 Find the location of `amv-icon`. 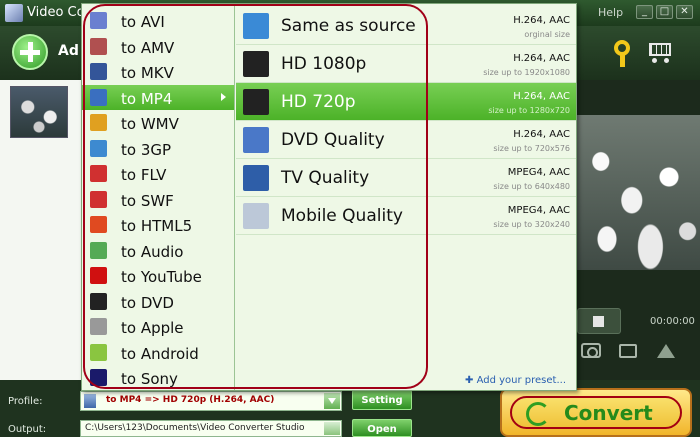

amv-icon is located at coordinates (98, 46).